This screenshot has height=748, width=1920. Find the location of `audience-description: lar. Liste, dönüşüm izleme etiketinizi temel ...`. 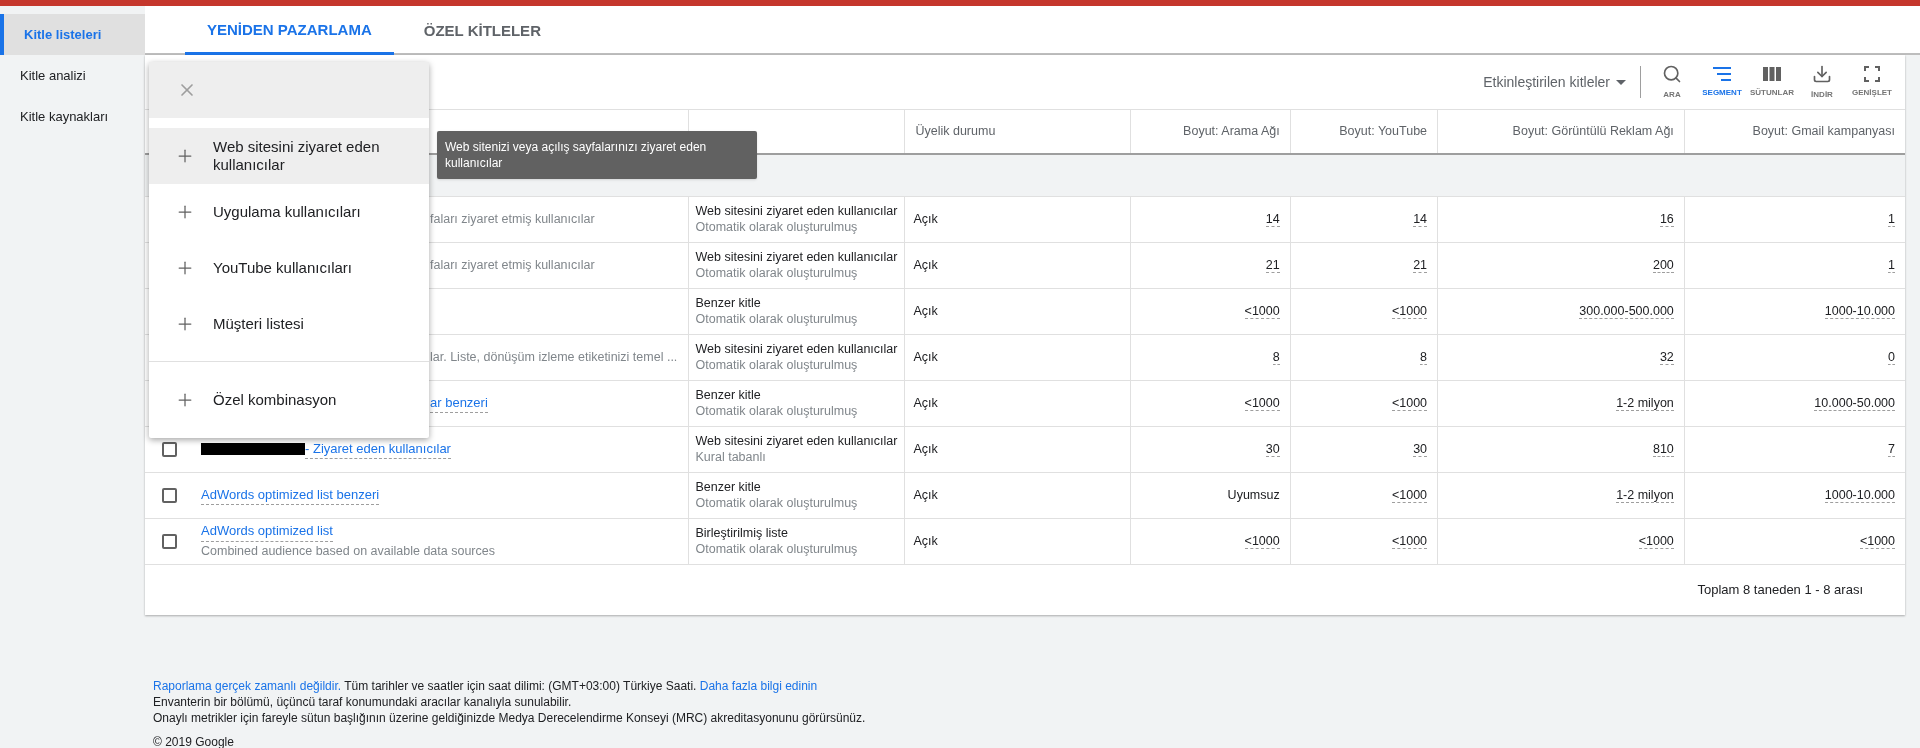

audience-description: lar. Liste, dönüşüm izleme etiketinizi temel ... is located at coordinates (554, 357).